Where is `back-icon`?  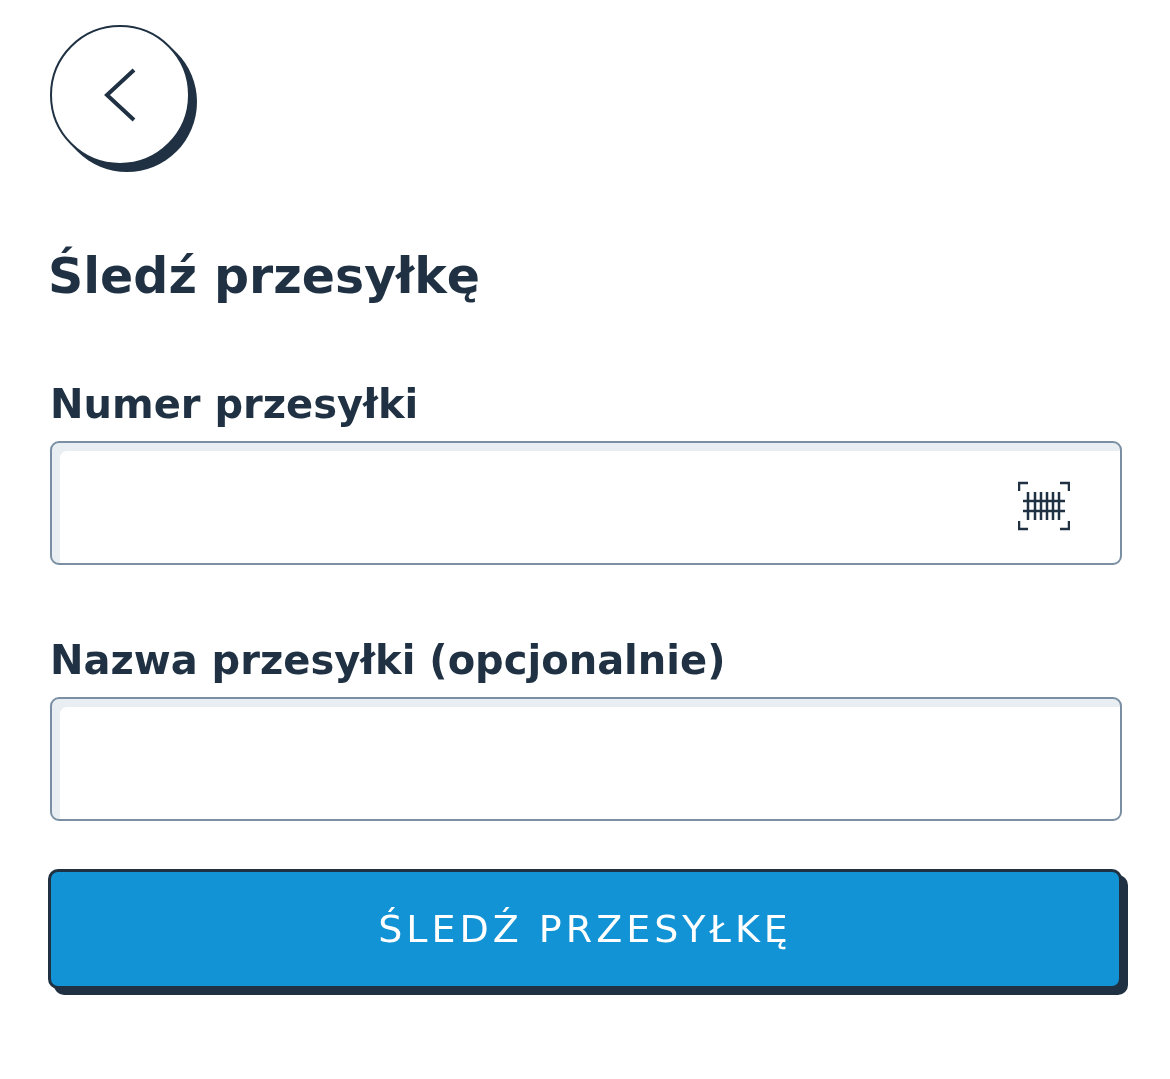 back-icon is located at coordinates (120, 95).